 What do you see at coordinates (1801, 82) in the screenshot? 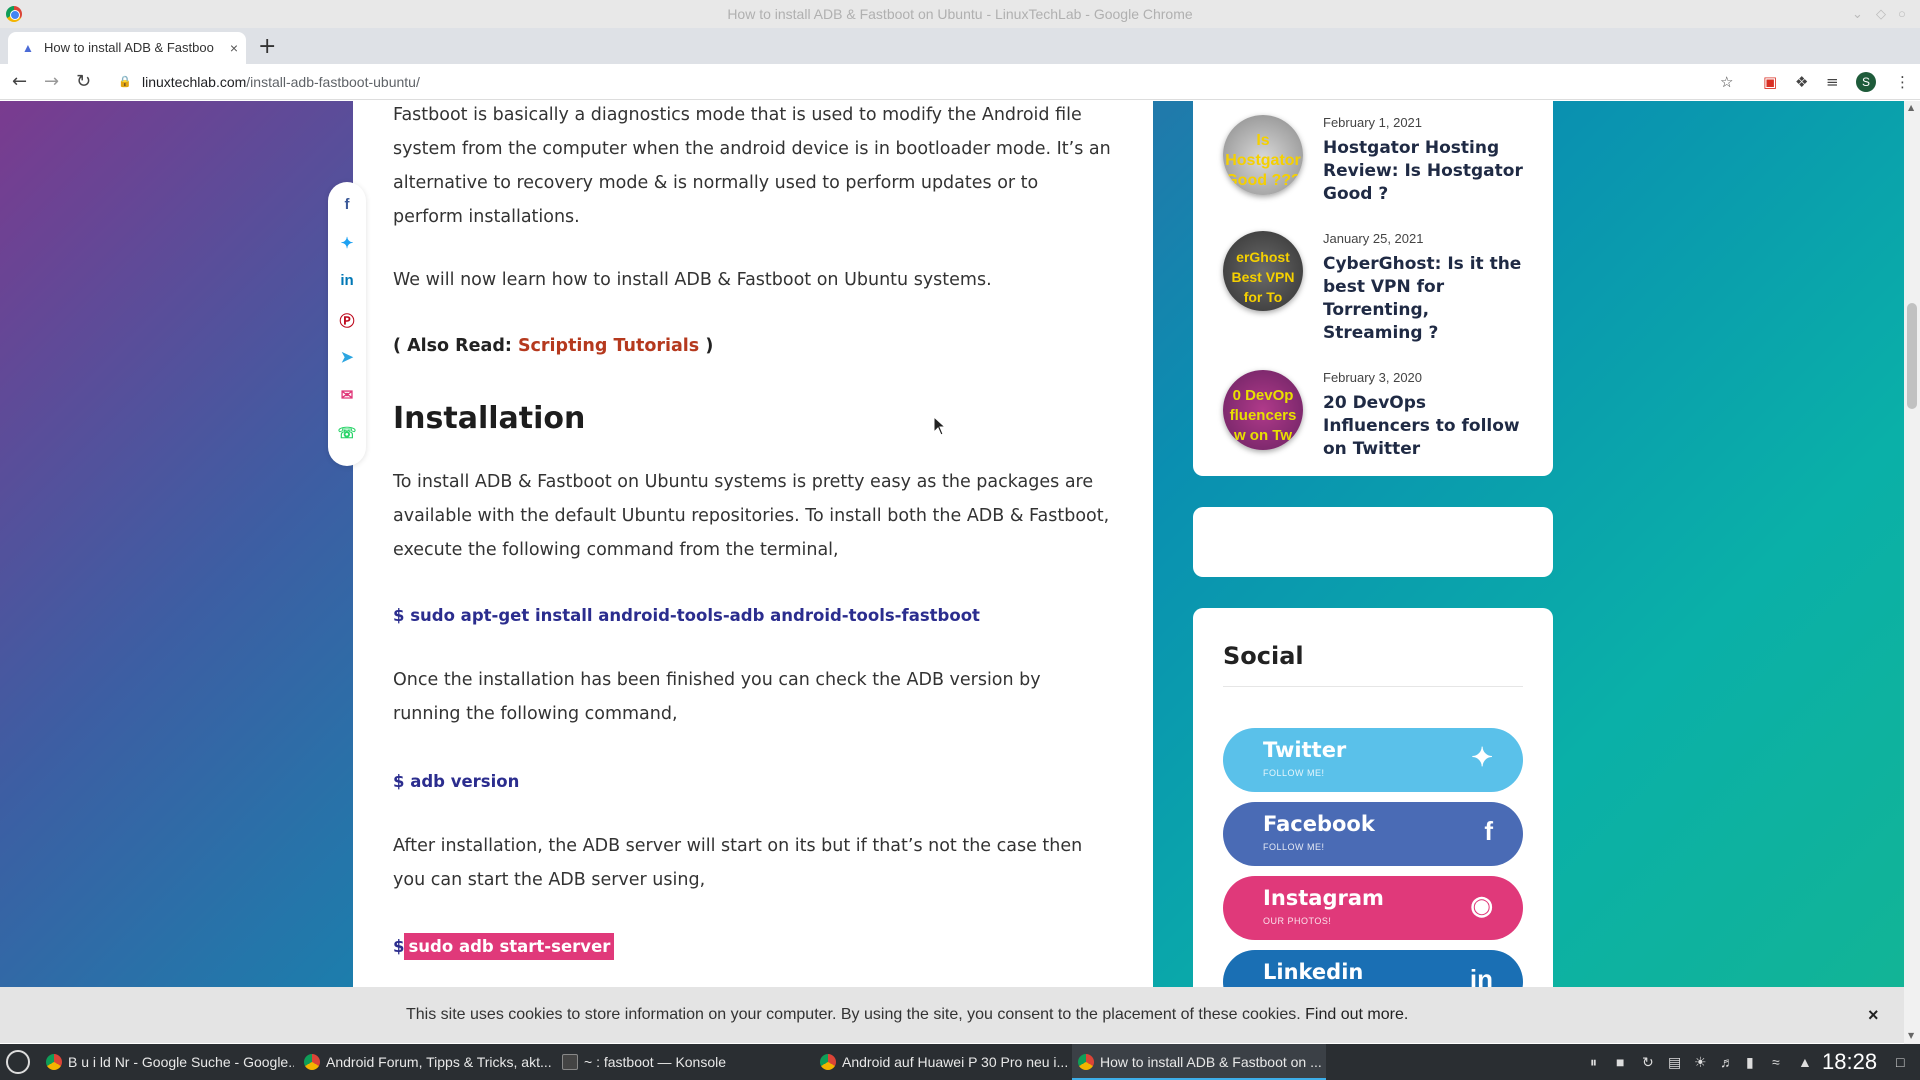
I see `extensions-puzzle-icon: ❖` at bounding box center [1801, 82].